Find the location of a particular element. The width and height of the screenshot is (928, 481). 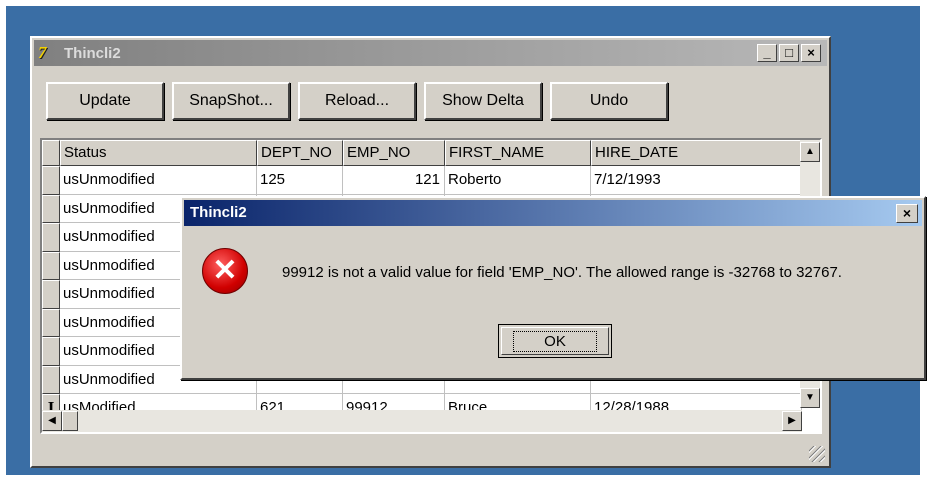

horizontal-scroll-thumb is located at coordinates (70, 421).